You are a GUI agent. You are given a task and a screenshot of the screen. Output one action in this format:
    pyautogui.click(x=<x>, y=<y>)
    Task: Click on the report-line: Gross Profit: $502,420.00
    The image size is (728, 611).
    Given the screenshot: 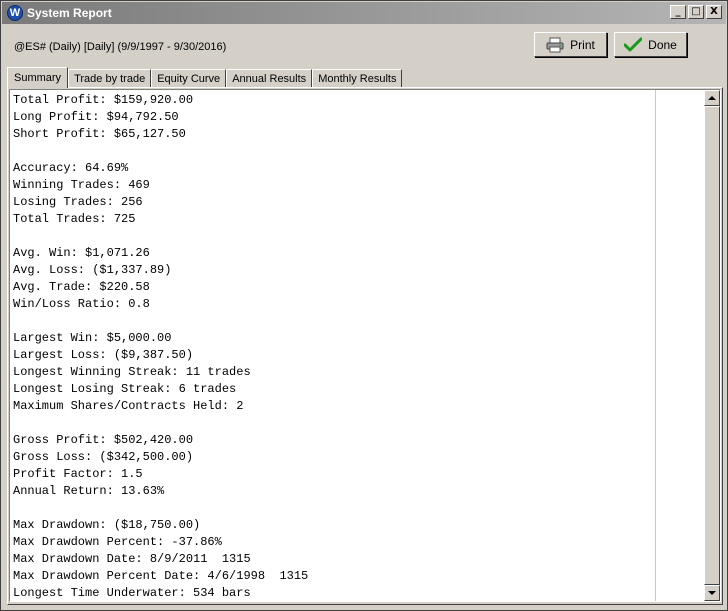 What is the action you would take?
    pyautogui.click(x=103, y=440)
    